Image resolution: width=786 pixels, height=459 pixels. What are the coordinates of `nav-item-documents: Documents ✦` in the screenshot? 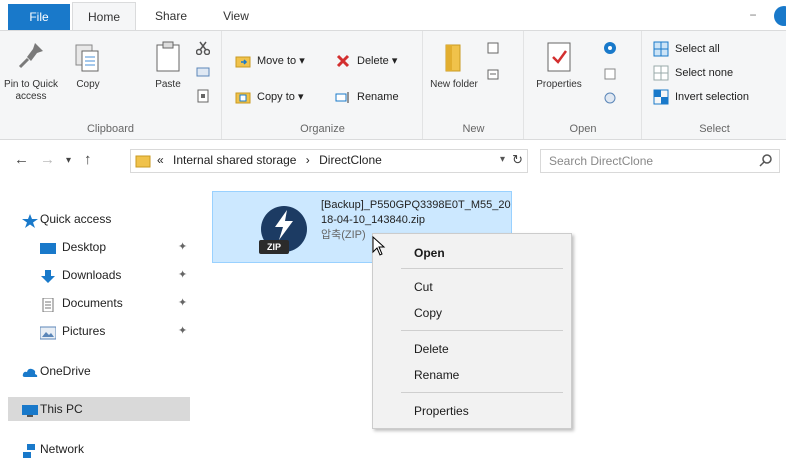 It's located at (99, 303).